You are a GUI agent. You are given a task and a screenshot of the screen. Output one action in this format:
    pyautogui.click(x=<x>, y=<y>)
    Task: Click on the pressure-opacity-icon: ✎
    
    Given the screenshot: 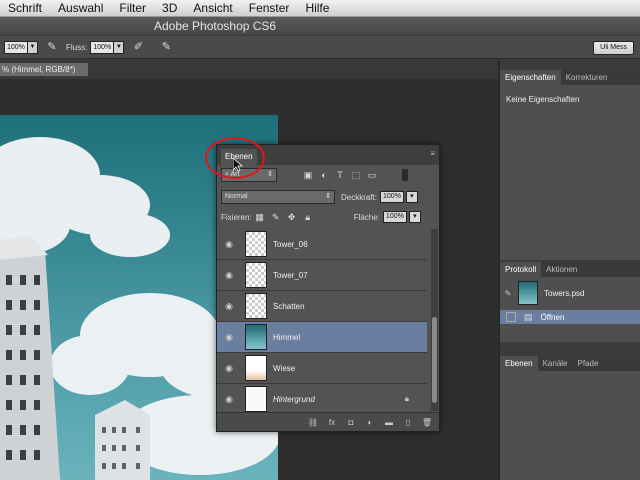 What is the action you would take?
    pyautogui.click(x=52, y=47)
    